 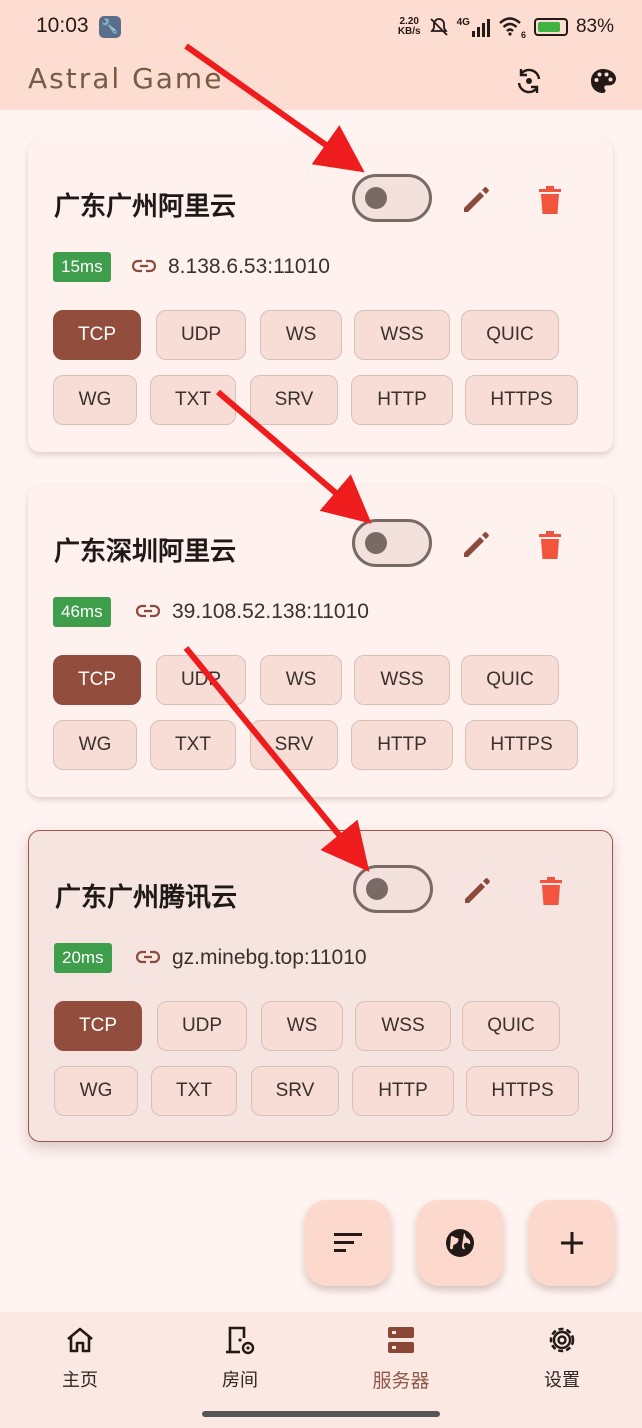 What do you see at coordinates (409, 26) in the screenshot?
I see `network-speed: 2.20 KB/s` at bounding box center [409, 26].